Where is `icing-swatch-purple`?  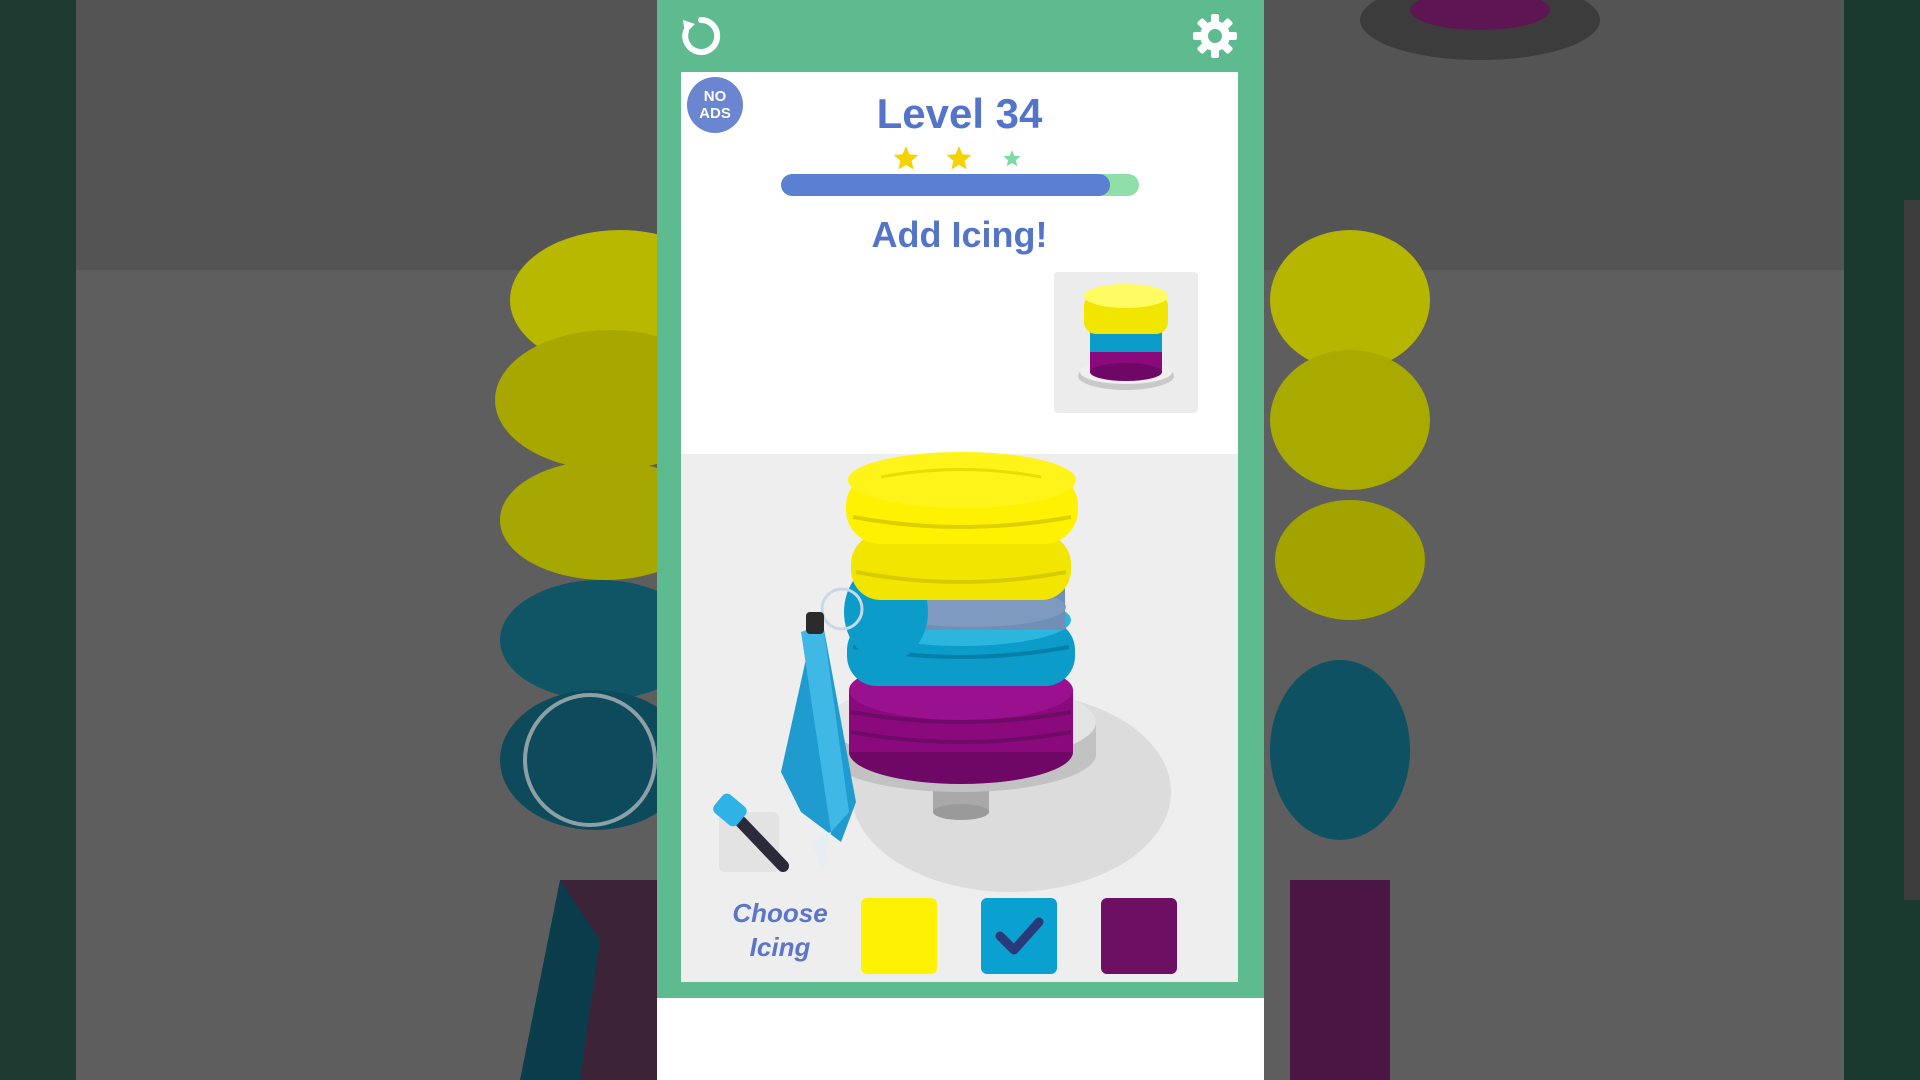
icing-swatch-purple is located at coordinates (1139, 936).